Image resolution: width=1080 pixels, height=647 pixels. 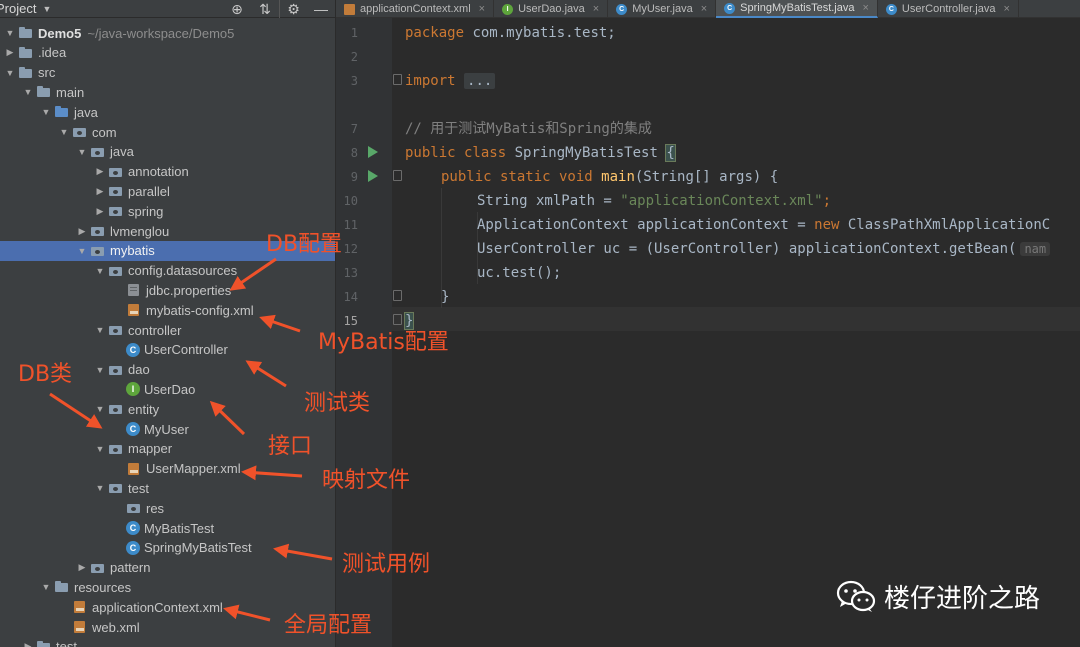 What do you see at coordinates (167, 330) in the screenshot?
I see `tree-item: ▼ controller` at bounding box center [167, 330].